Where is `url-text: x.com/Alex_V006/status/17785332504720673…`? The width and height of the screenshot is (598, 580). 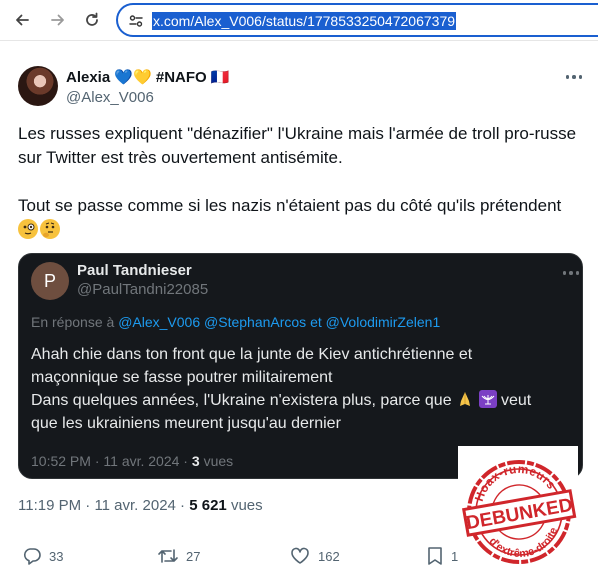
url-text: x.com/Alex_V006/status/17785332504720673… is located at coordinates (304, 21).